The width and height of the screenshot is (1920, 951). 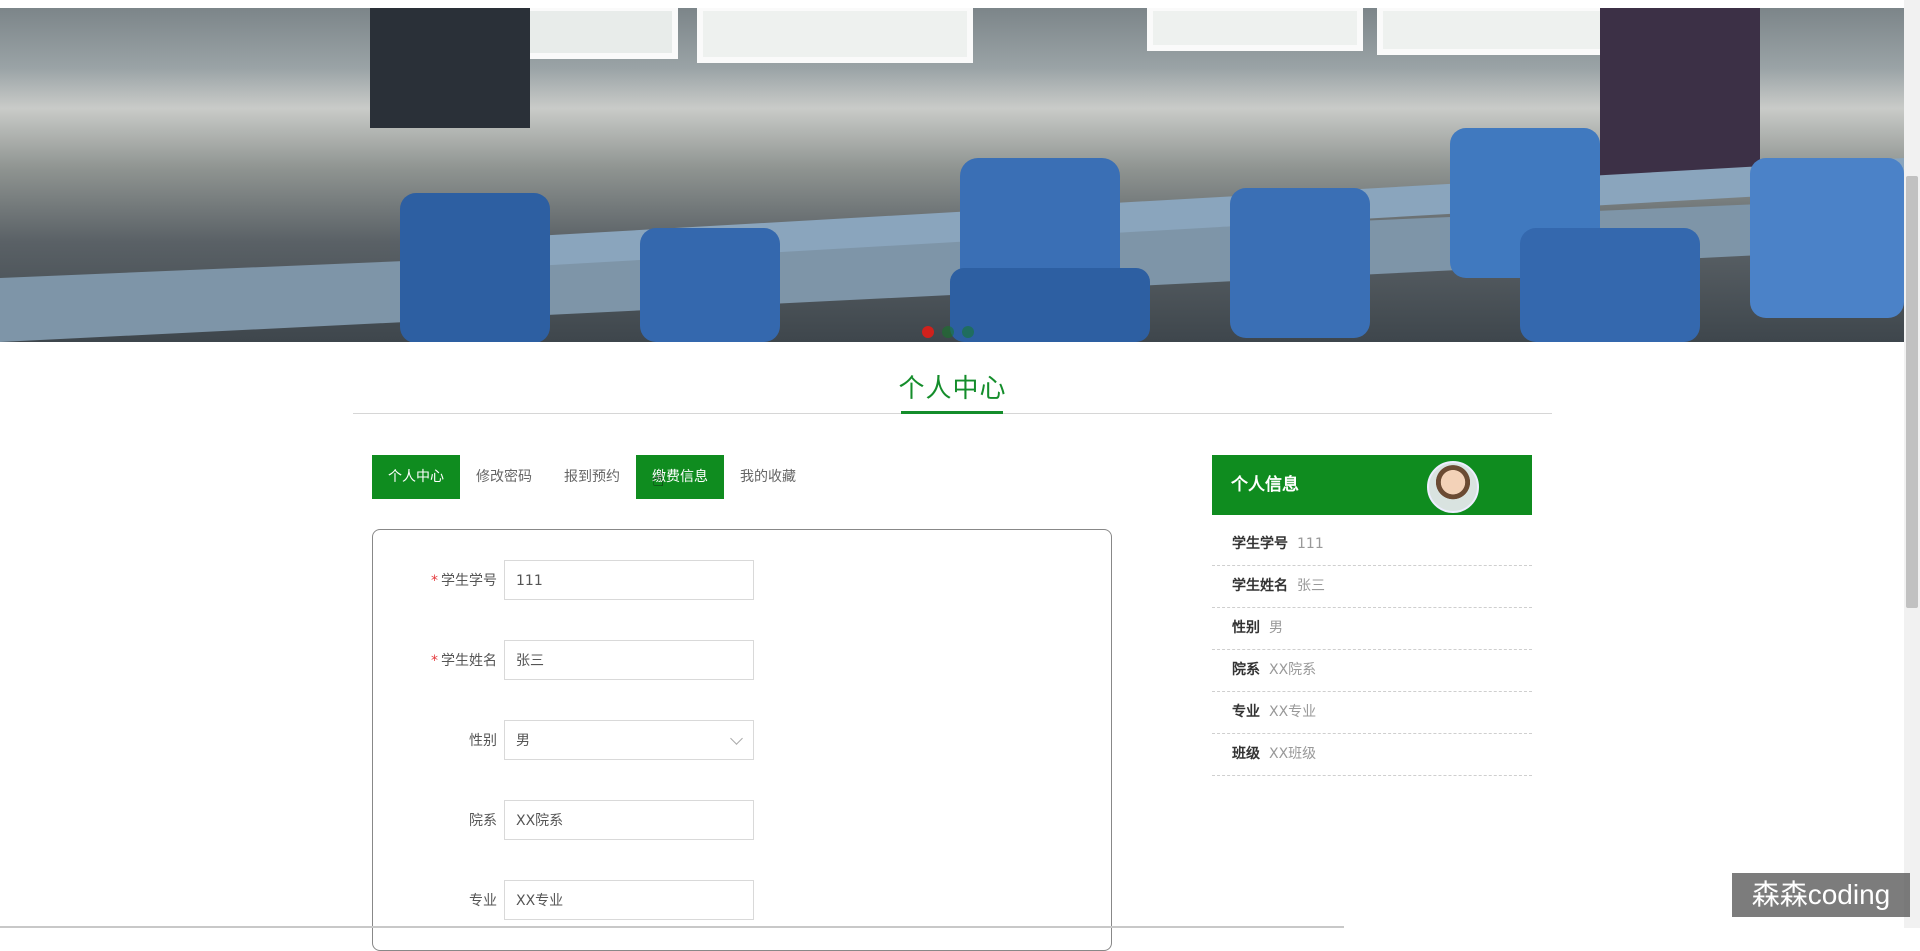 I want to click on page-title: 个人中心, so click(x=952, y=389).